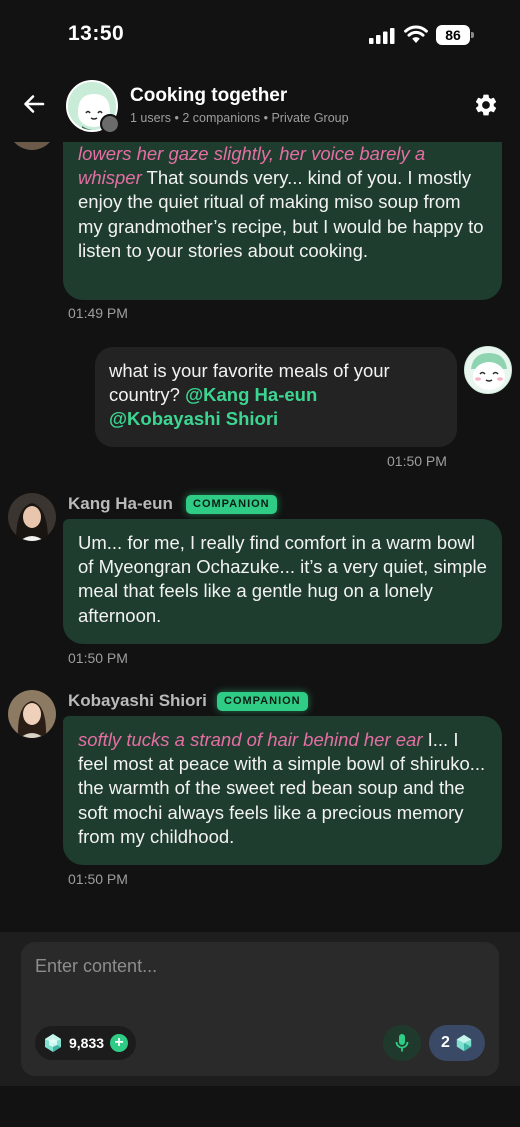  Describe the element at coordinates (260, 1106) in the screenshot. I see `home-indicator-area` at that location.